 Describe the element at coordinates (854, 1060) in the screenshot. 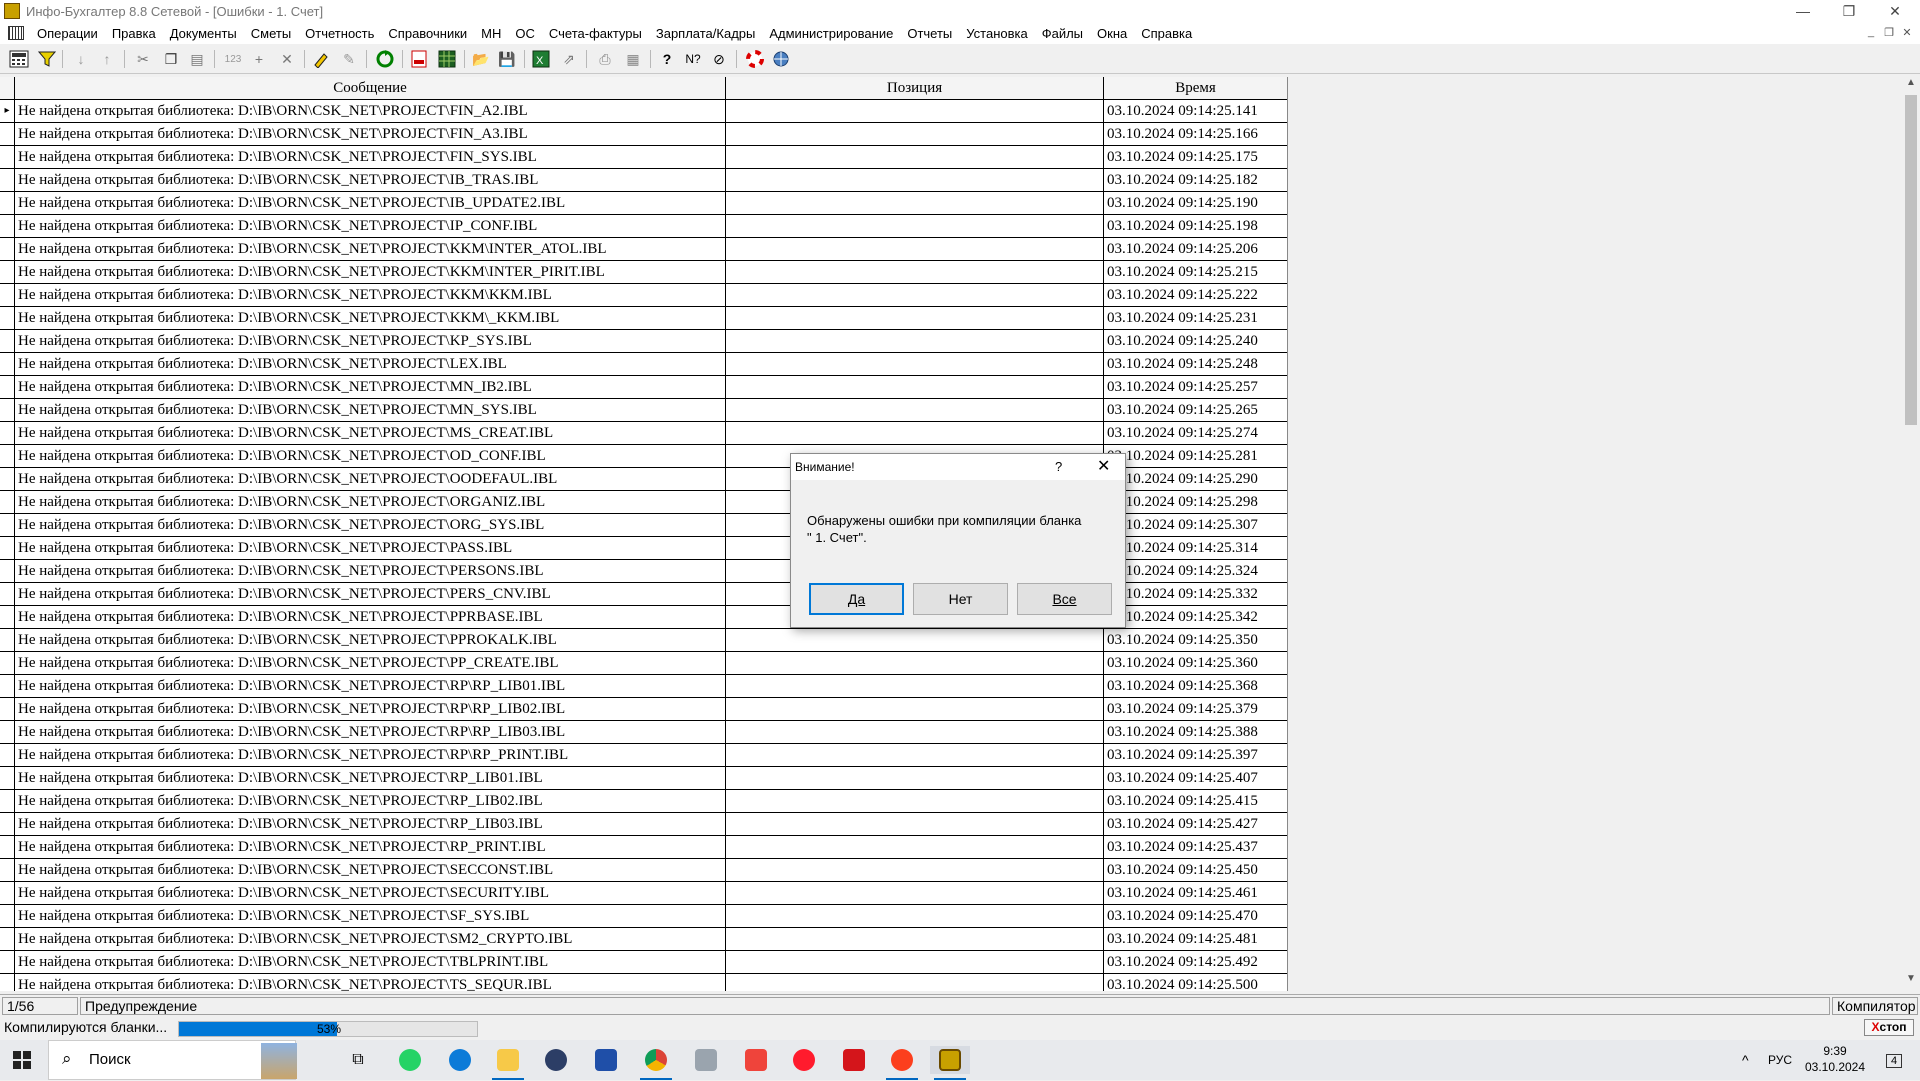

I see `acrobat-icon` at that location.